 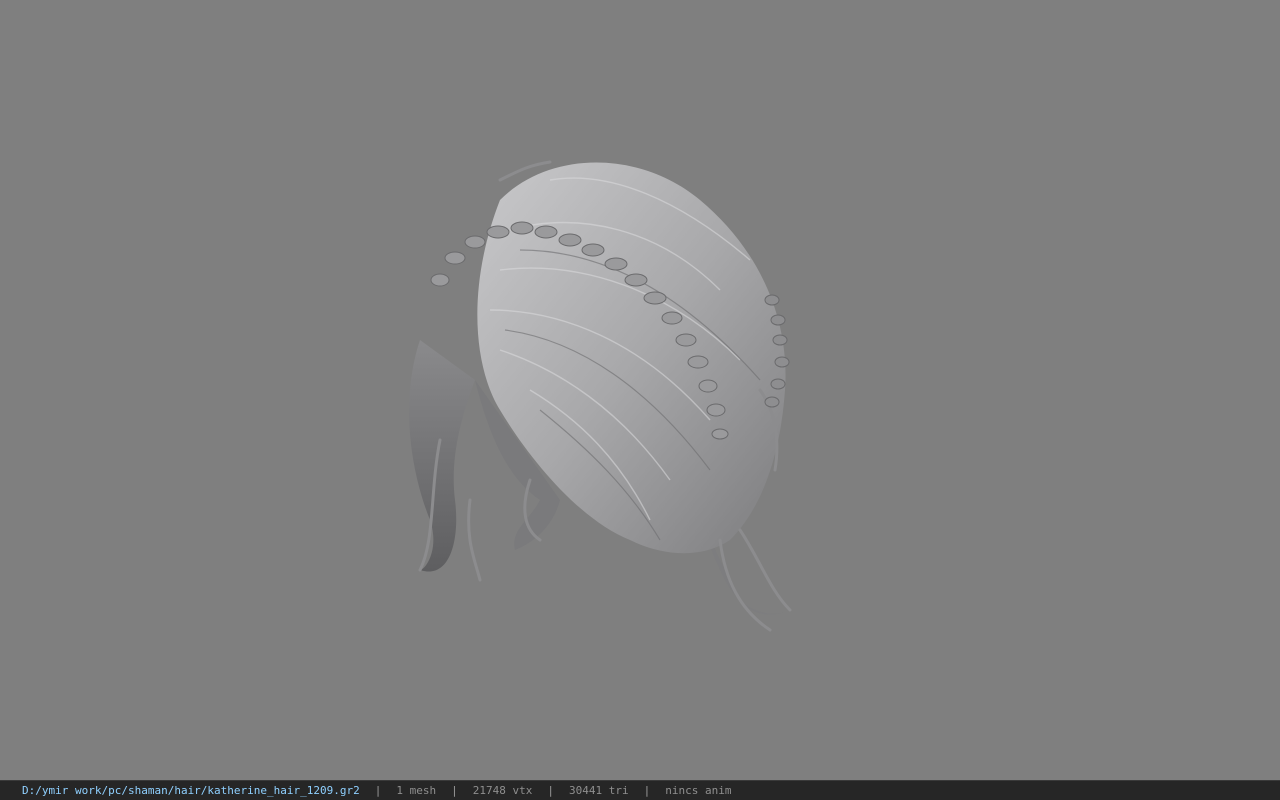 What do you see at coordinates (599, 790) in the screenshot?
I see `triangle-count: 30441 tri` at bounding box center [599, 790].